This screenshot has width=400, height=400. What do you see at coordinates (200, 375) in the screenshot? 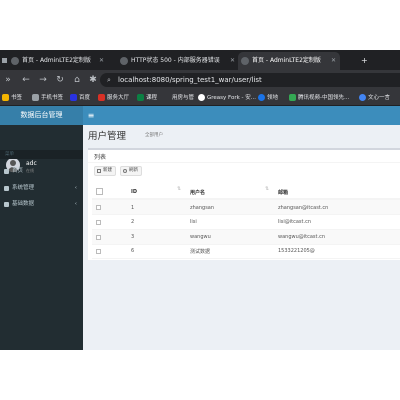
I see `bottom-band` at bounding box center [200, 375].